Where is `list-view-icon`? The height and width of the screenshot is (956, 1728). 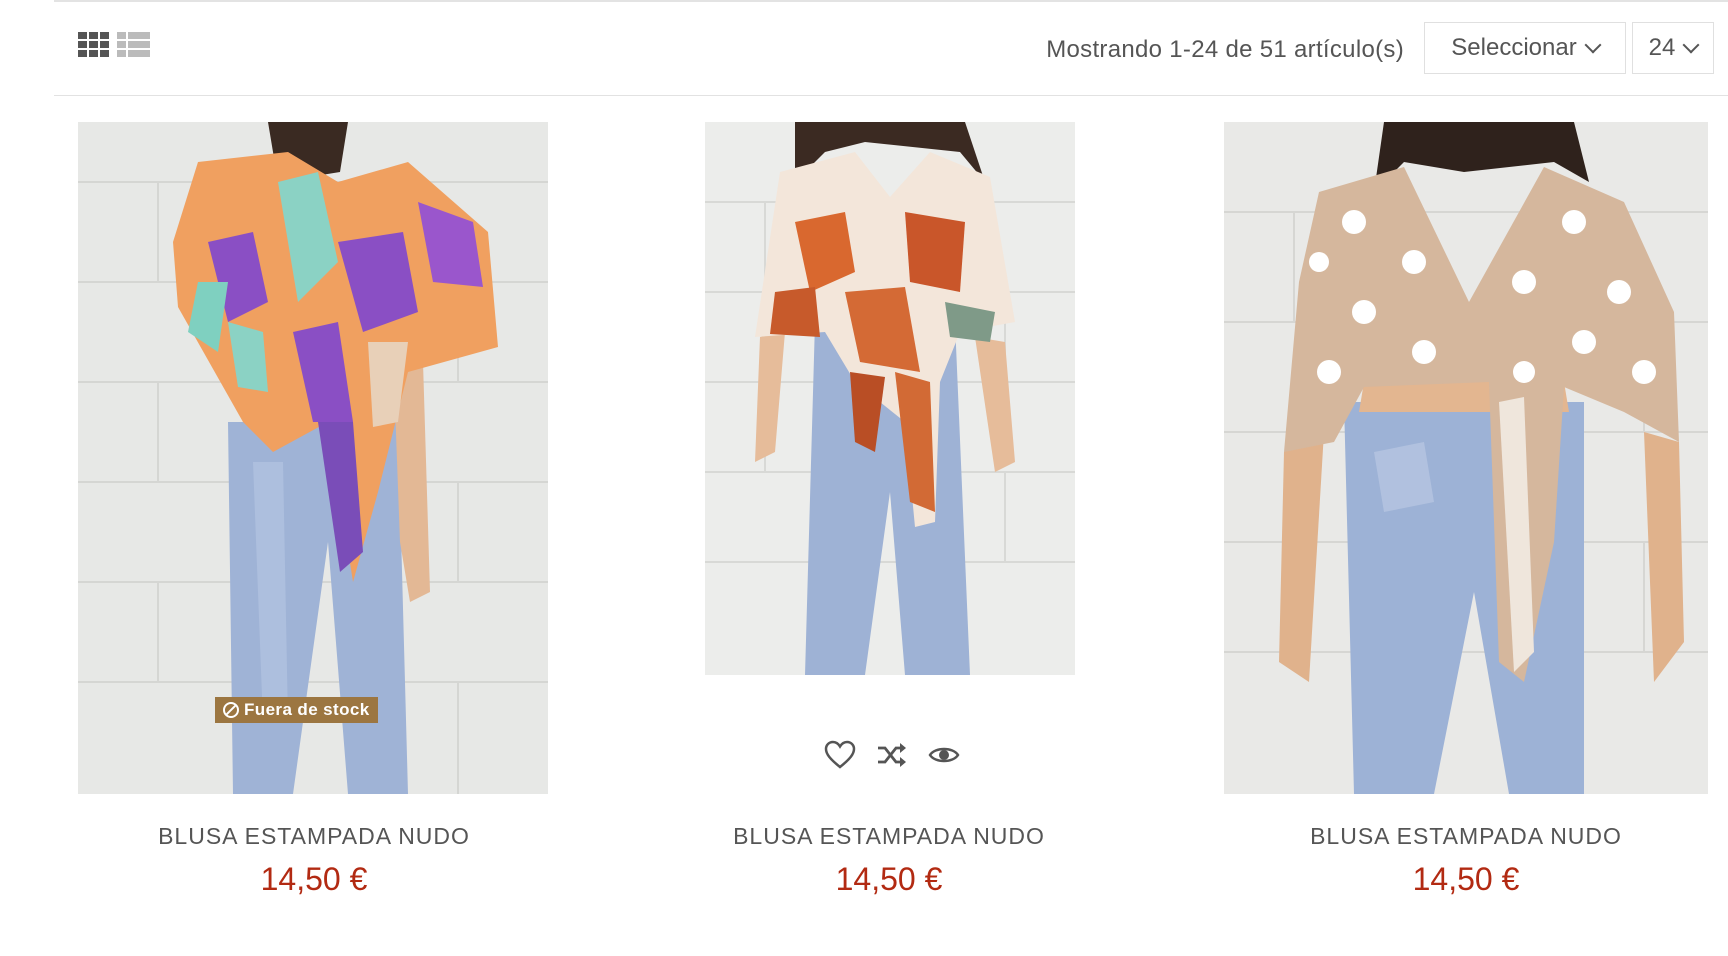 list-view-icon is located at coordinates (133, 44).